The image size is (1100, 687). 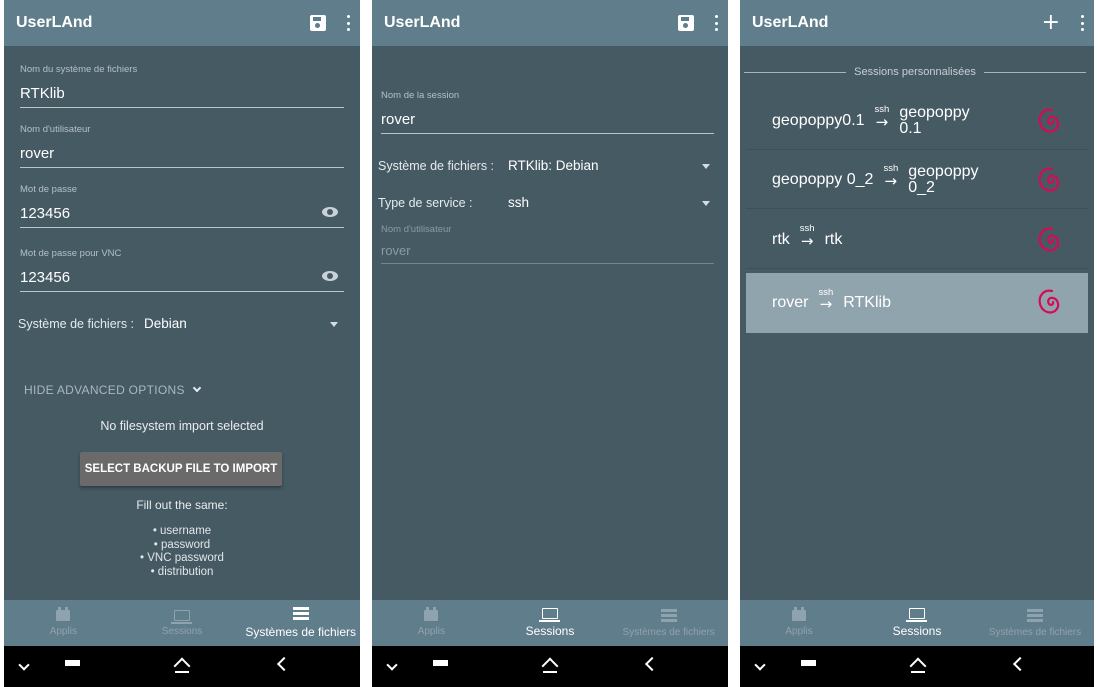 What do you see at coordinates (182, 544) in the screenshot?
I see `list-item: • password` at bounding box center [182, 544].